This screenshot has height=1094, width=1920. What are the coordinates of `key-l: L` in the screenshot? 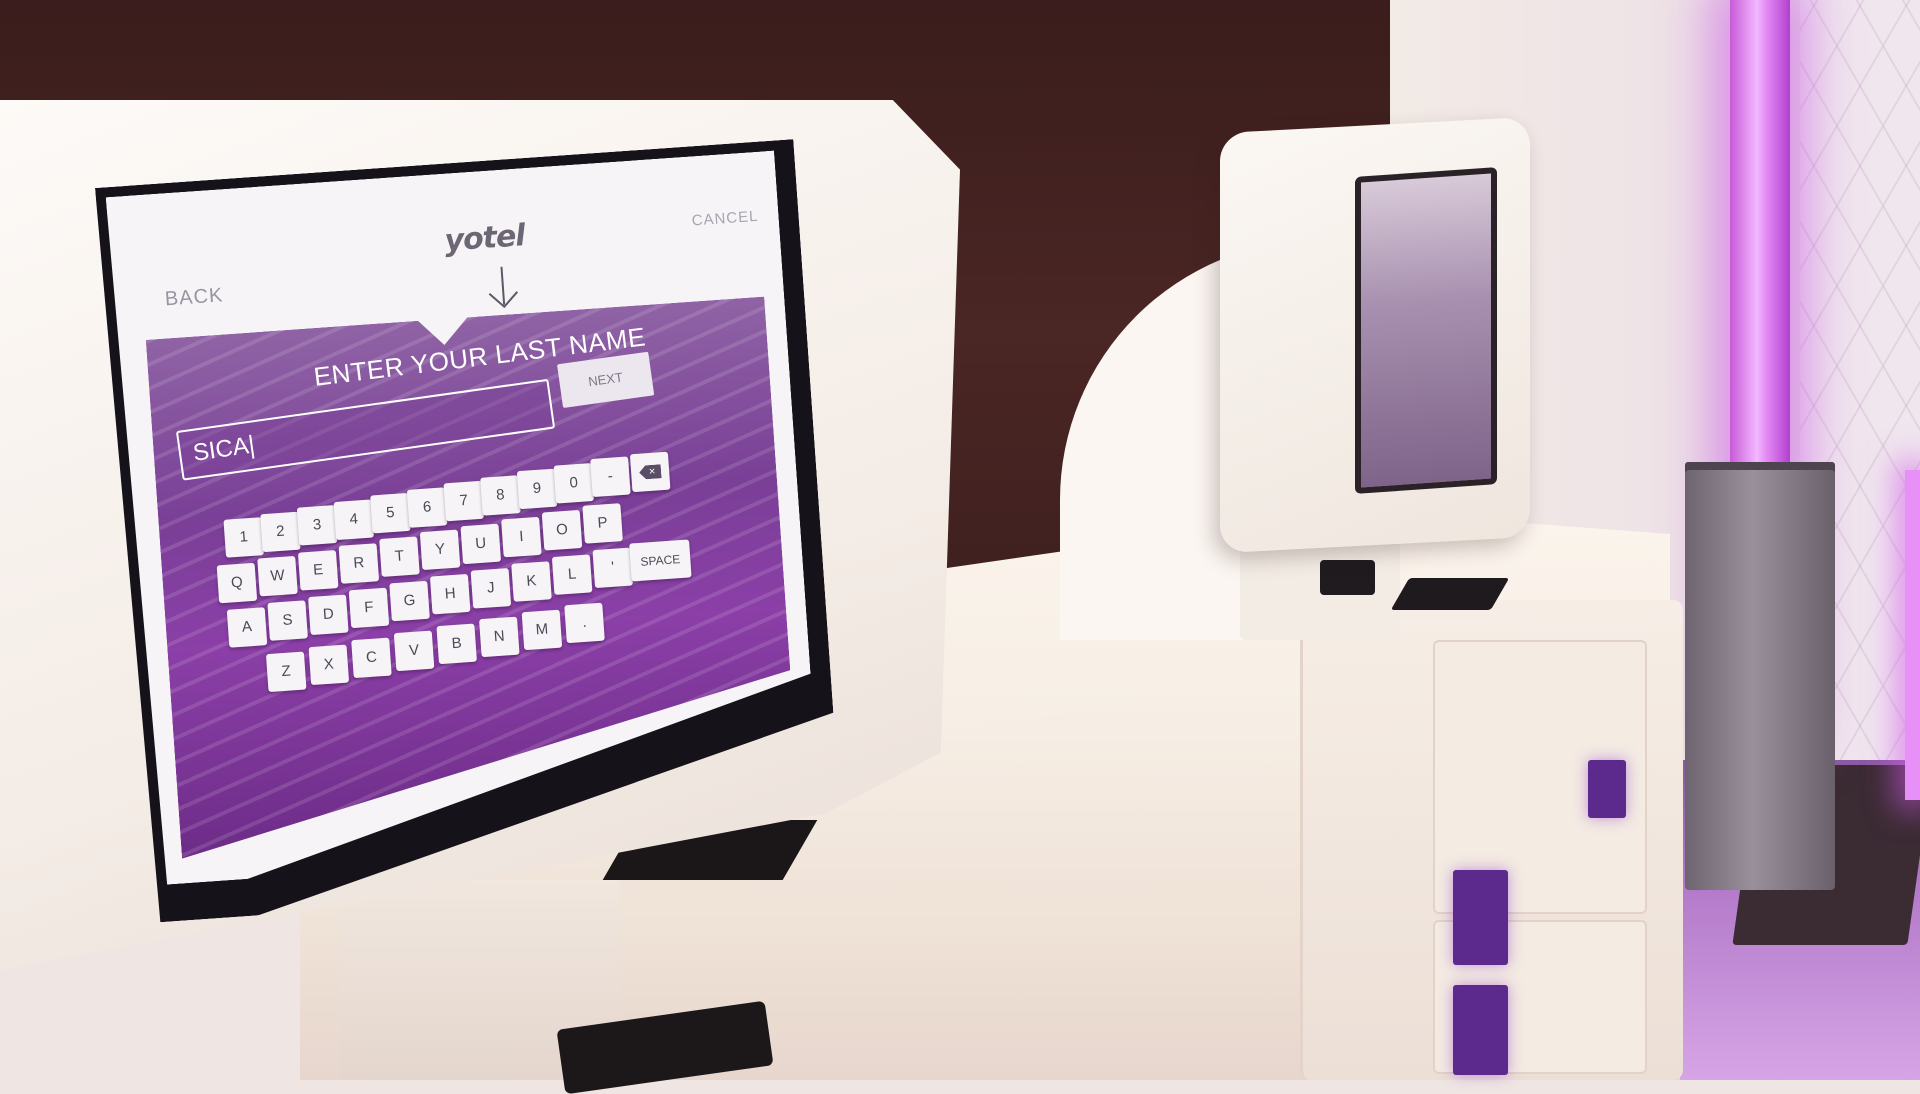 It's located at (572, 574).